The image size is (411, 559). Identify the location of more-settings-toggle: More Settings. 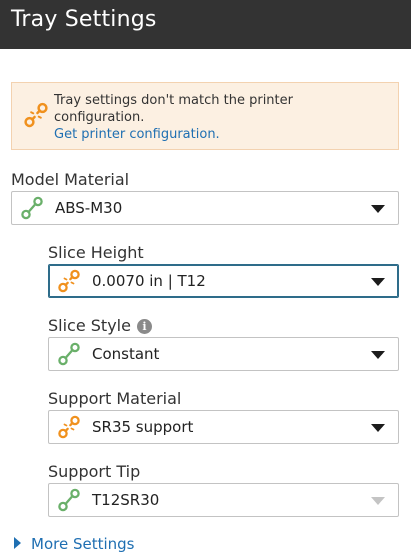
(74, 544).